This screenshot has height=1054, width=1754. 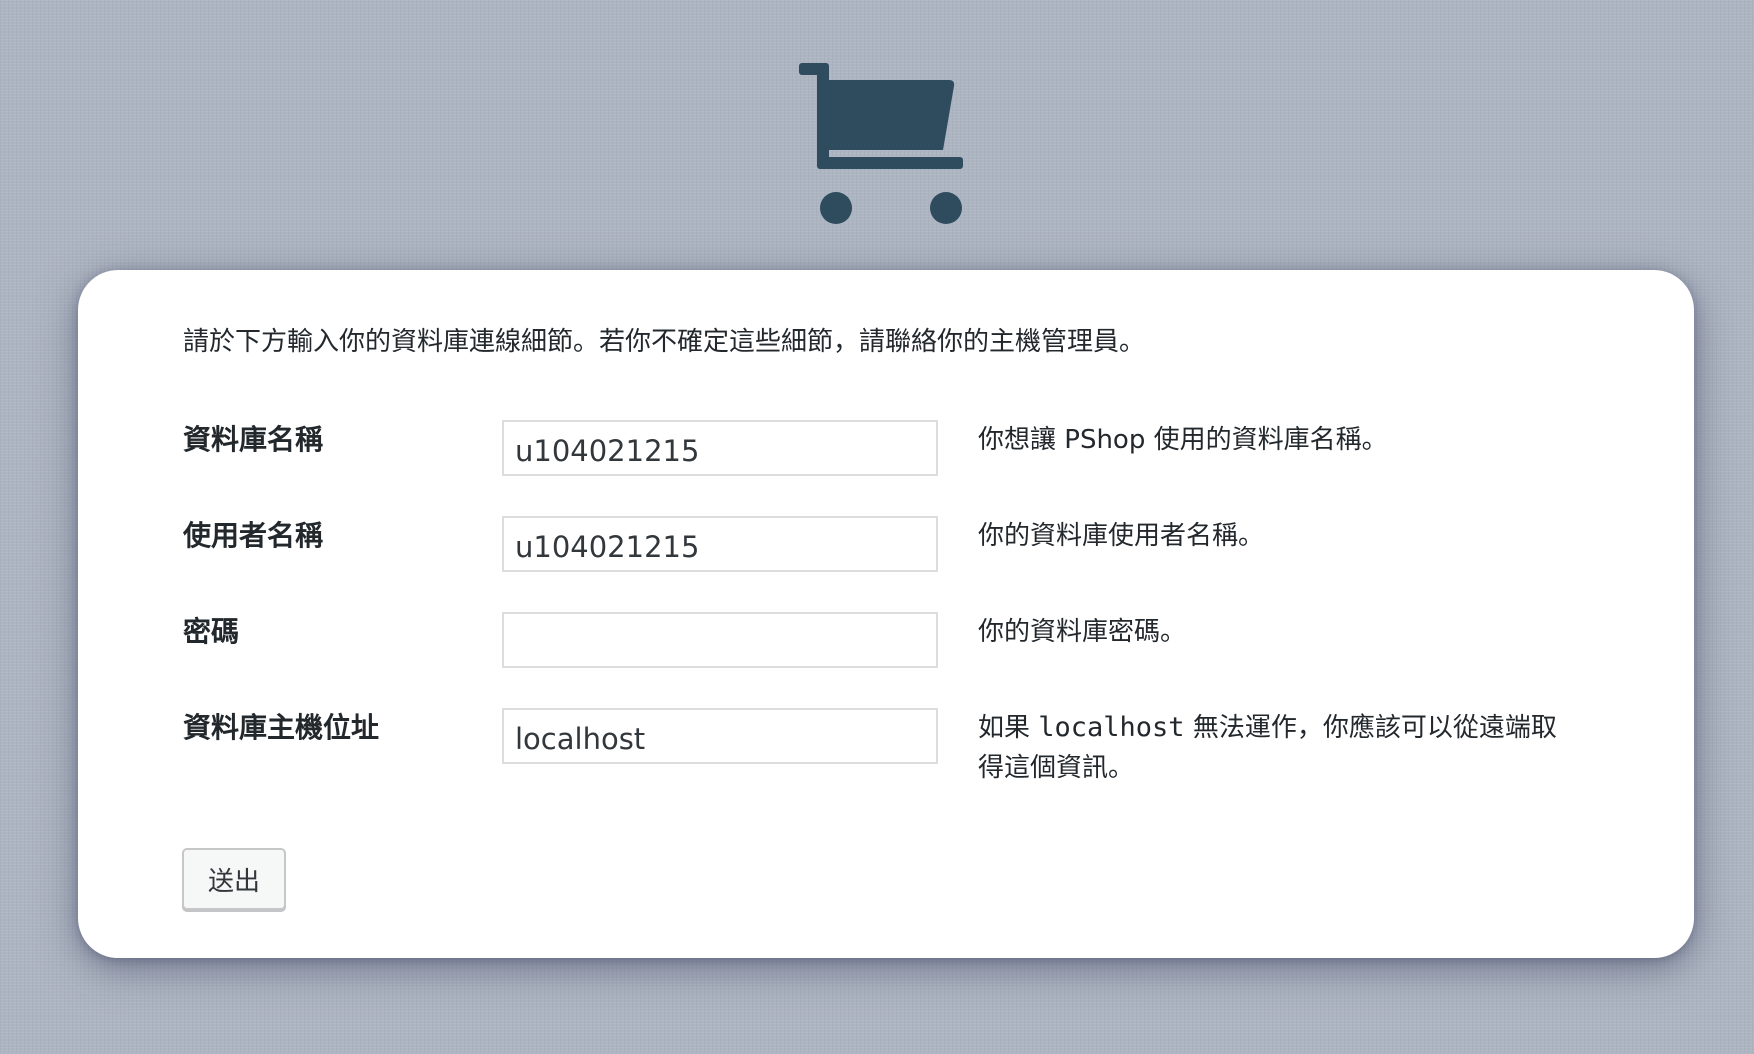 What do you see at coordinates (720, 448) in the screenshot?
I see `database-name-input` at bounding box center [720, 448].